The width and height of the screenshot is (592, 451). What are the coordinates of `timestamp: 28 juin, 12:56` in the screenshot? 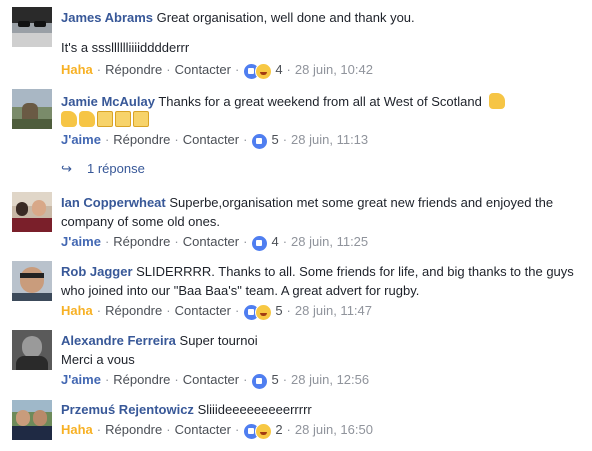 It's located at (330, 379).